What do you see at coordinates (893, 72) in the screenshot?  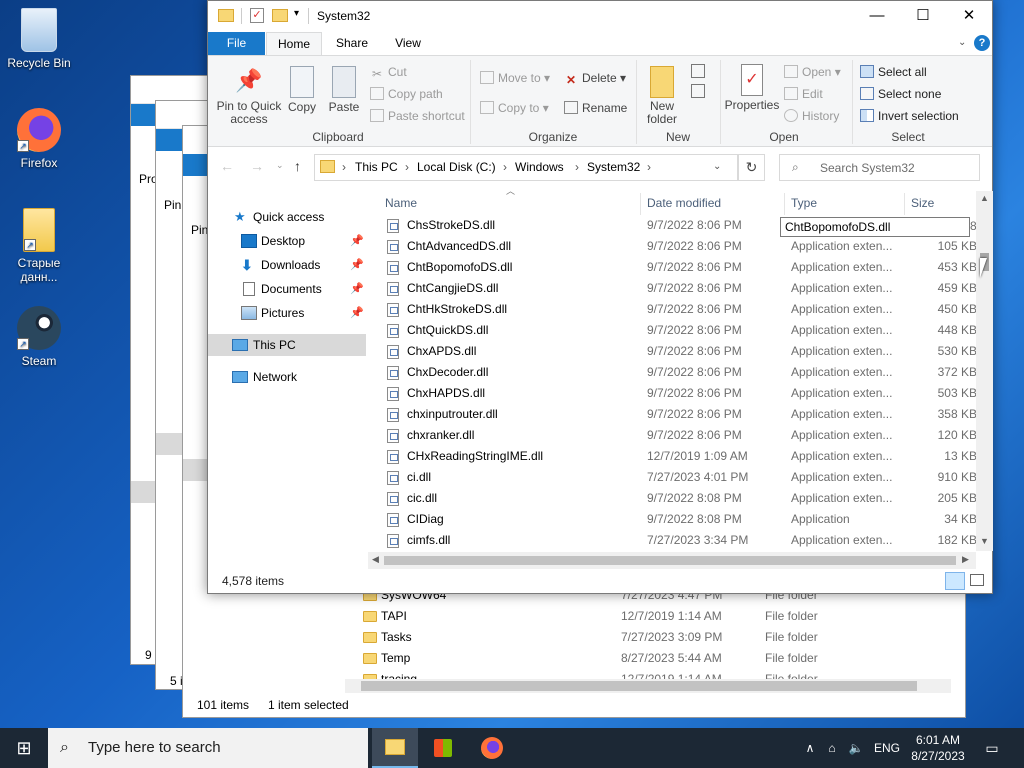 I see `select-all-button: Select all` at bounding box center [893, 72].